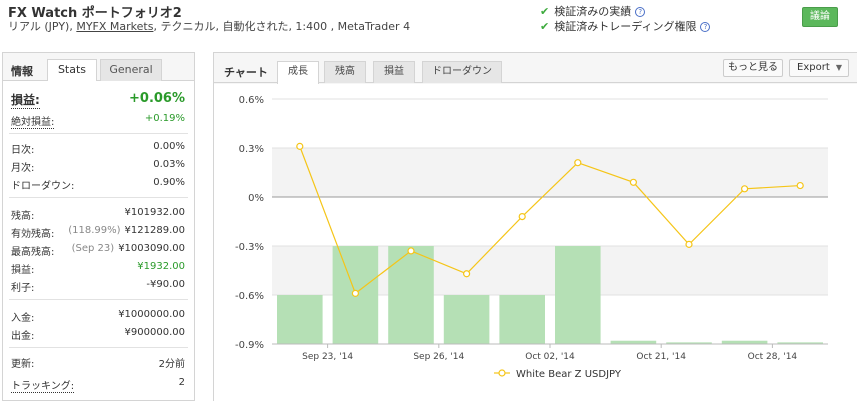  Describe the element at coordinates (23, 288) in the screenshot. I see `interest-label: 利子:` at that location.